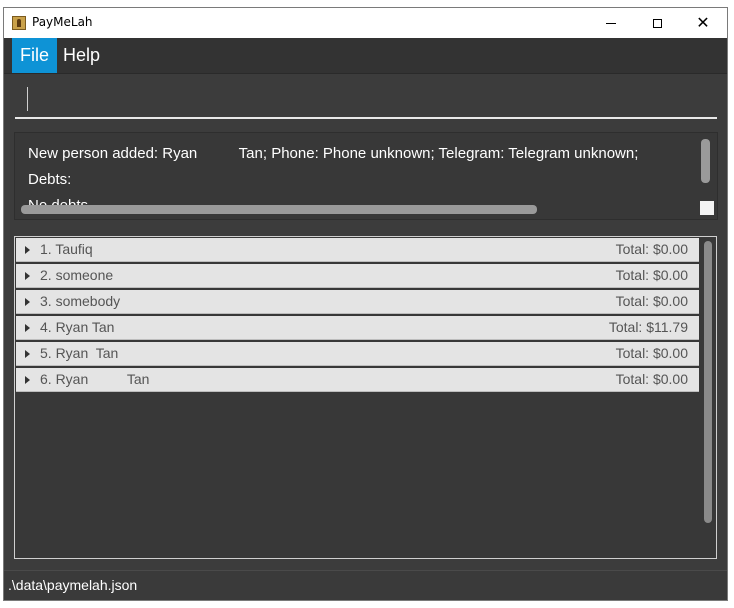 The width and height of the screenshot is (734, 608). I want to click on minimize-icon, so click(611, 23).